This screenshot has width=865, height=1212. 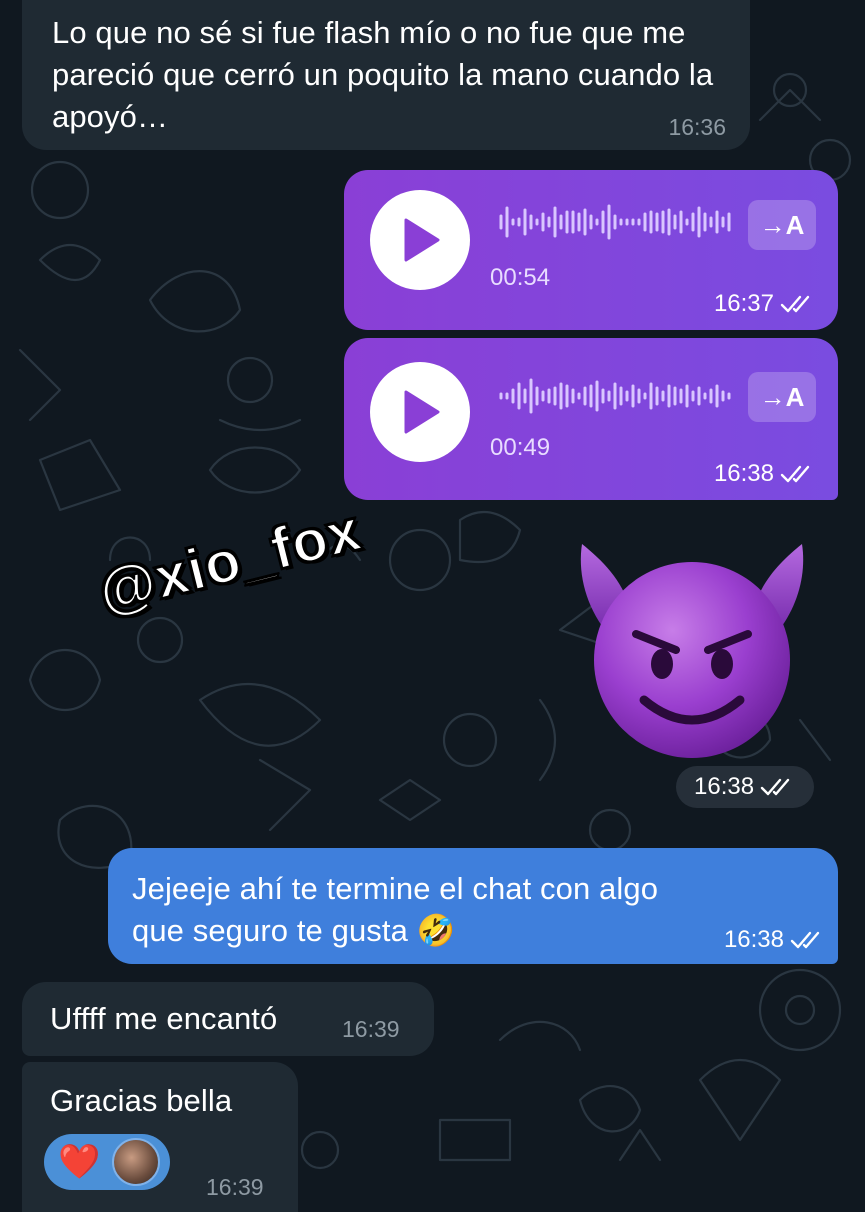 I want to click on voice-duration: 00:49, so click(x=520, y=447).